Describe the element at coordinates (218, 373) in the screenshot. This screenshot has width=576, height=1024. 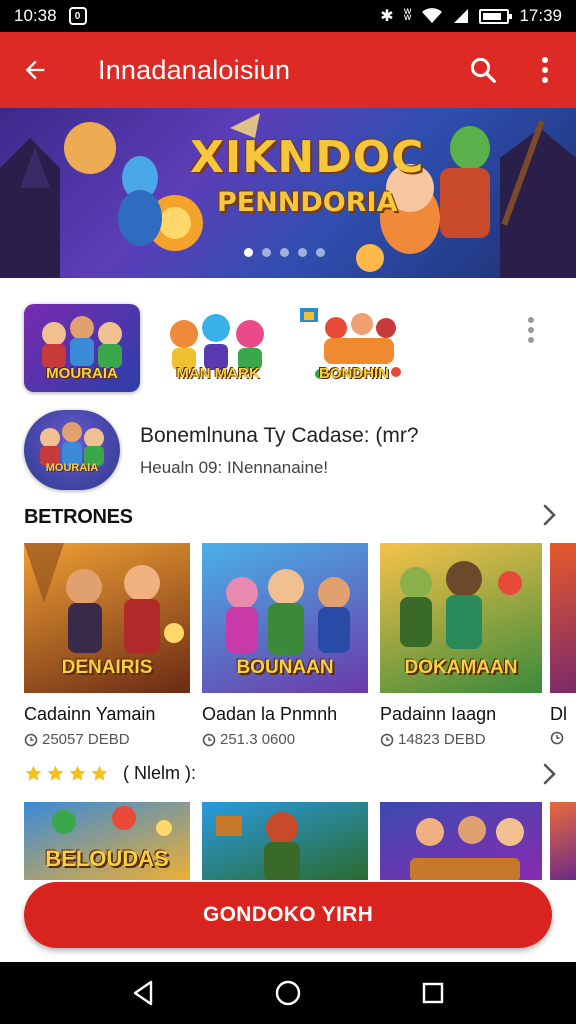
I see `thumbnail-label: MAN MARK` at that location.